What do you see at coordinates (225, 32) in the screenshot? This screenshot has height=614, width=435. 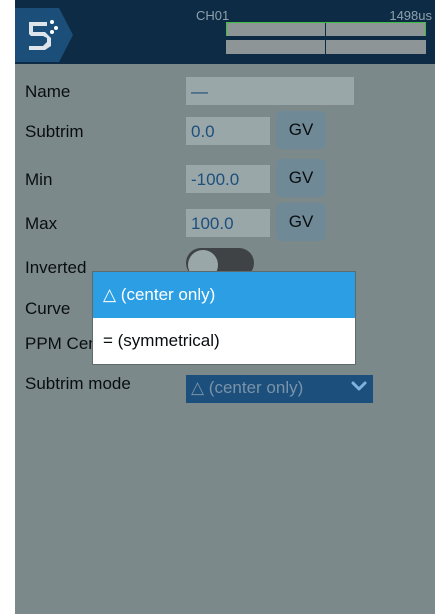 I see `header-bar: CH01 1498us` at bounding box center [225, 32].